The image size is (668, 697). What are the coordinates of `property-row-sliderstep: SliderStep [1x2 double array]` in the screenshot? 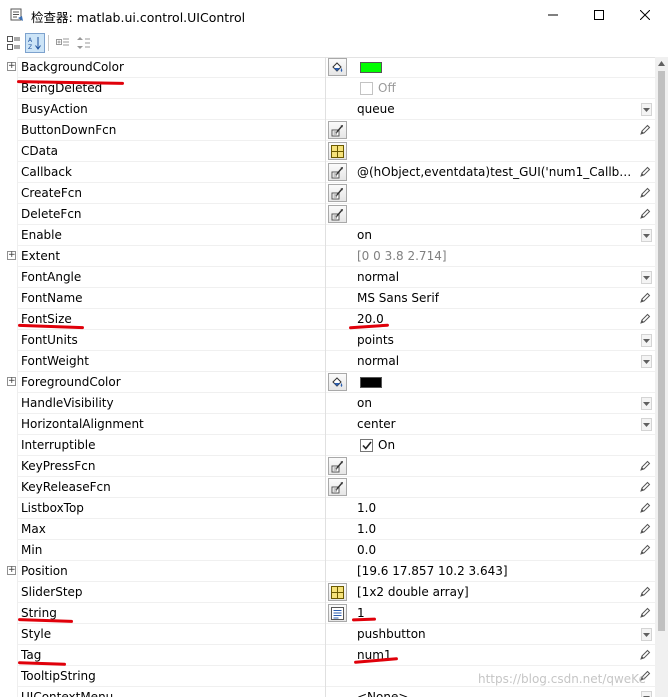 It's located at (327, 592).